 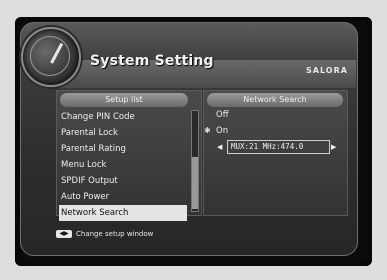 What do you see at coordinates (275, 100) in the screenshot?
I see `network-search-header: Network Search` at bounding box center [275, 100].